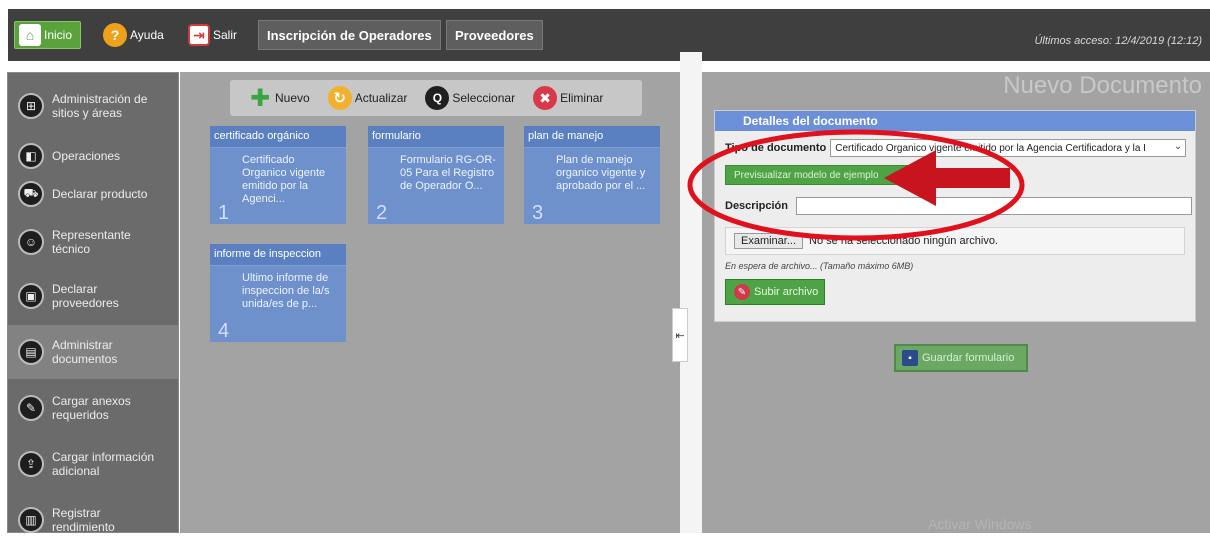 This screenshot has width=1210, height=547. I want to click on tab-inscripcion-operadores: Inscripción de Operadores, so click(349, 35).